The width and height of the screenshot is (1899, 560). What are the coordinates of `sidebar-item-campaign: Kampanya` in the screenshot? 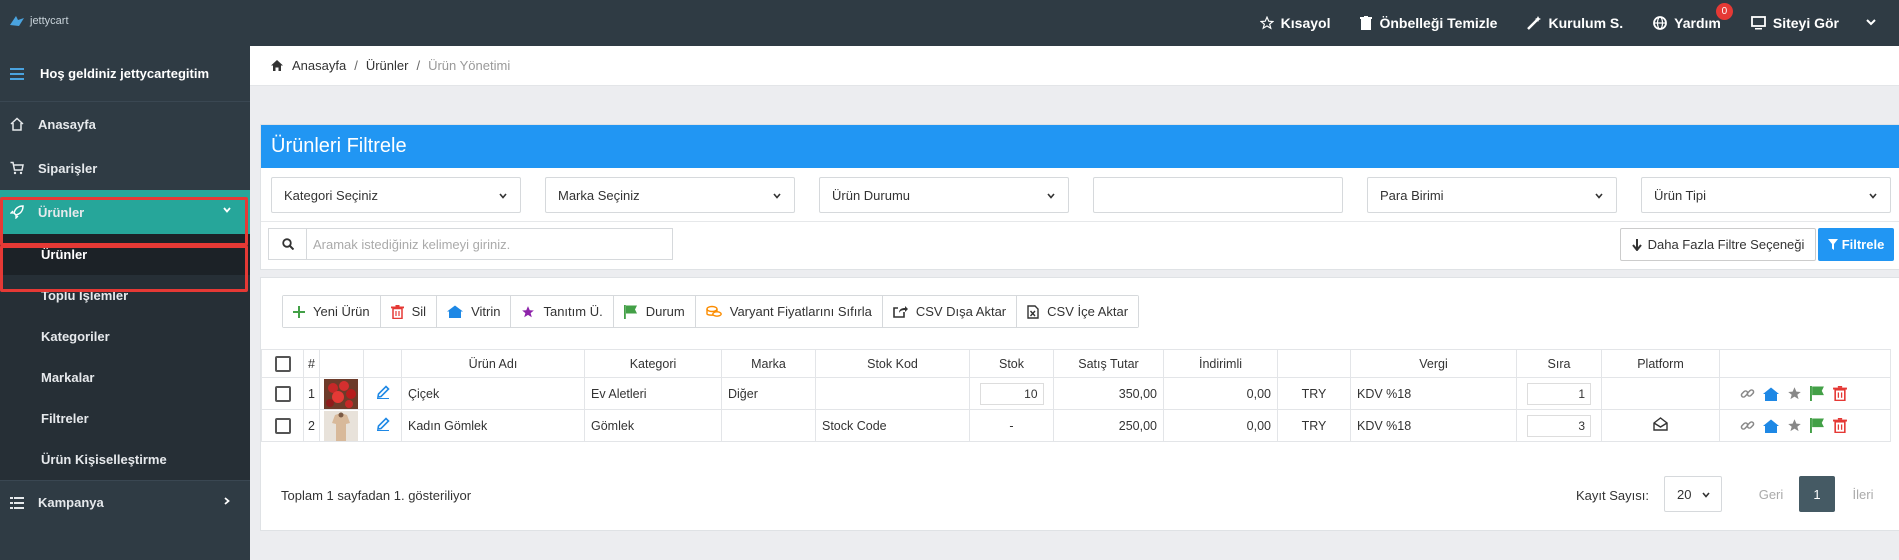 It's located at (125, 502).